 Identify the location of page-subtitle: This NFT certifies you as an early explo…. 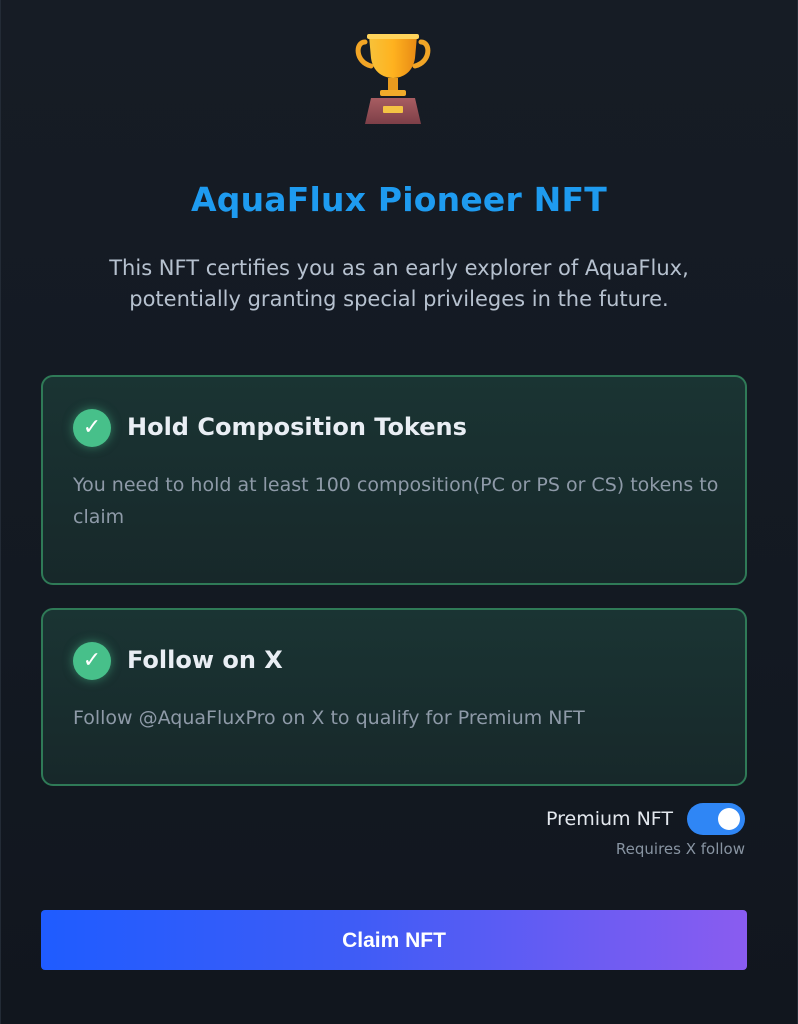
(399, 283).